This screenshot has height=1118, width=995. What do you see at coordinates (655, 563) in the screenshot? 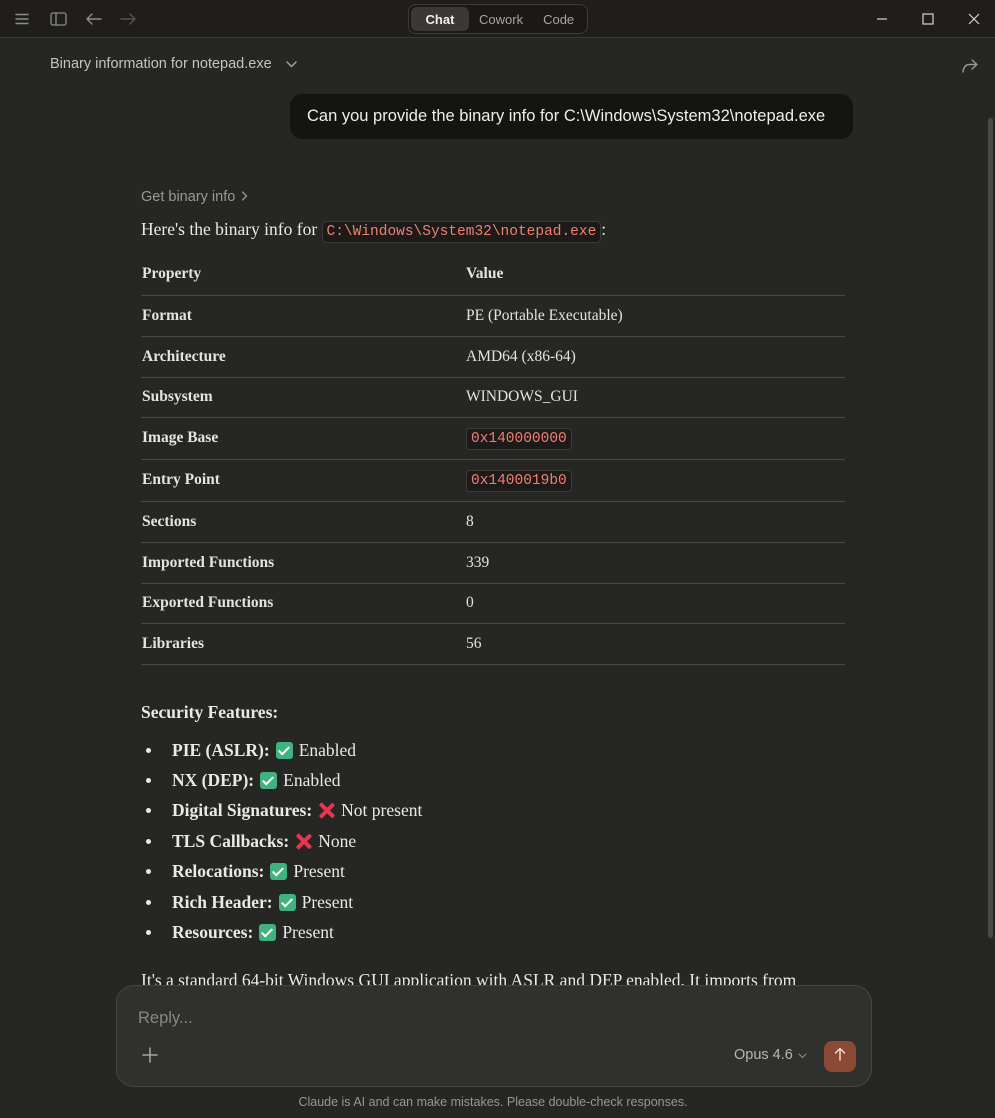
I see `value-cell: 339` at bounding box center [655, 563].